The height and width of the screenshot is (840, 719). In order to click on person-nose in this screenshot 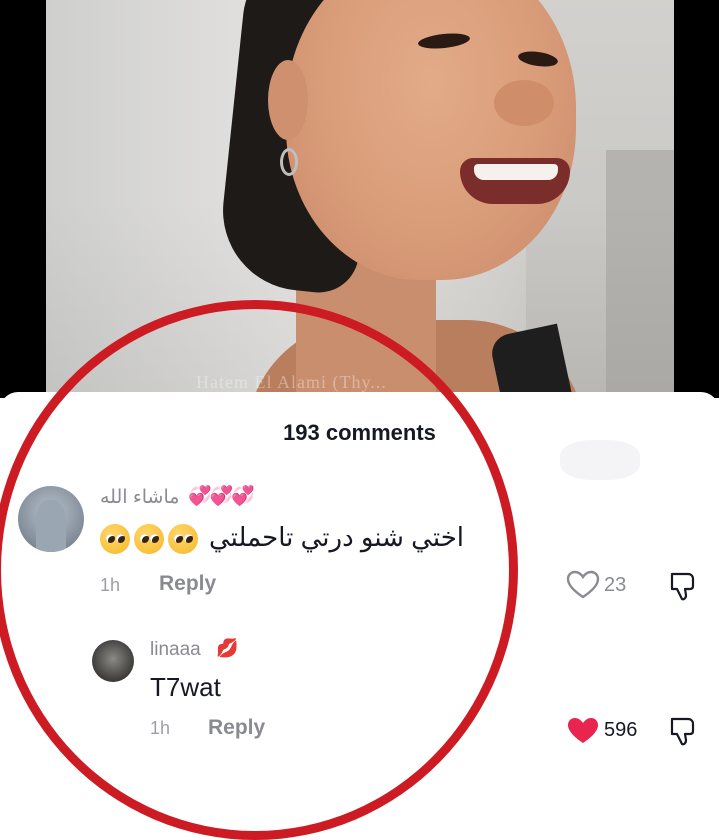, I will do `click(524, 103)`.